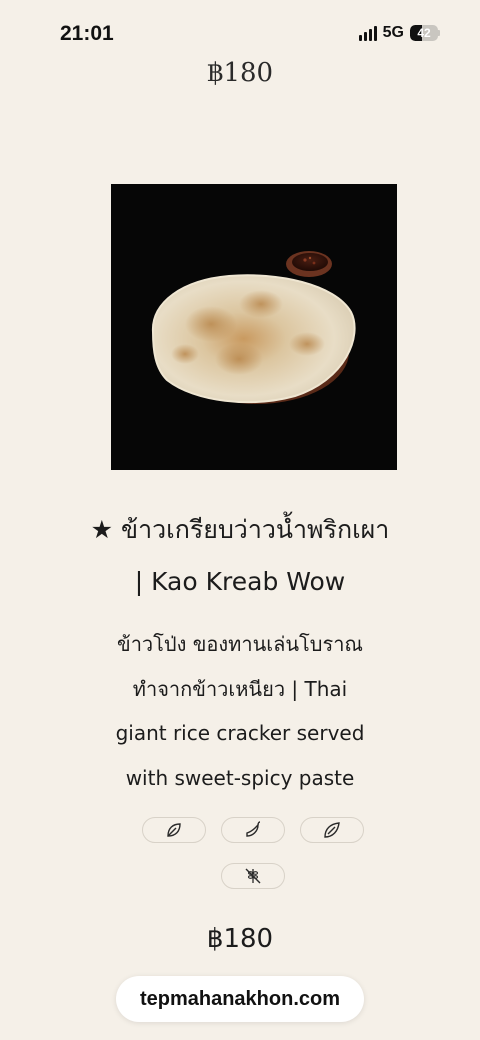  I want to click on signal-icon, so click(367, 33).